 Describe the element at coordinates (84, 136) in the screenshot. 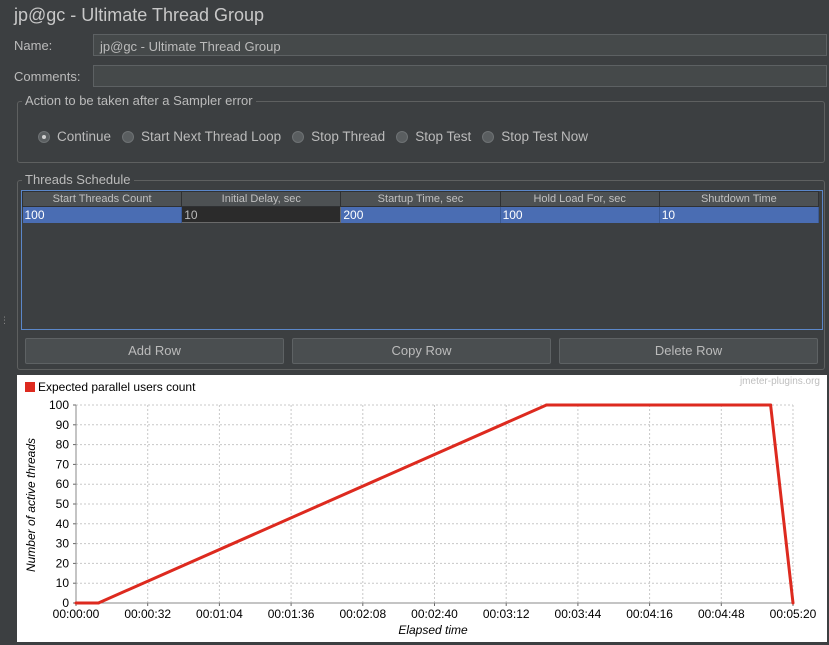

I see `radio-label: Continue` at that location.